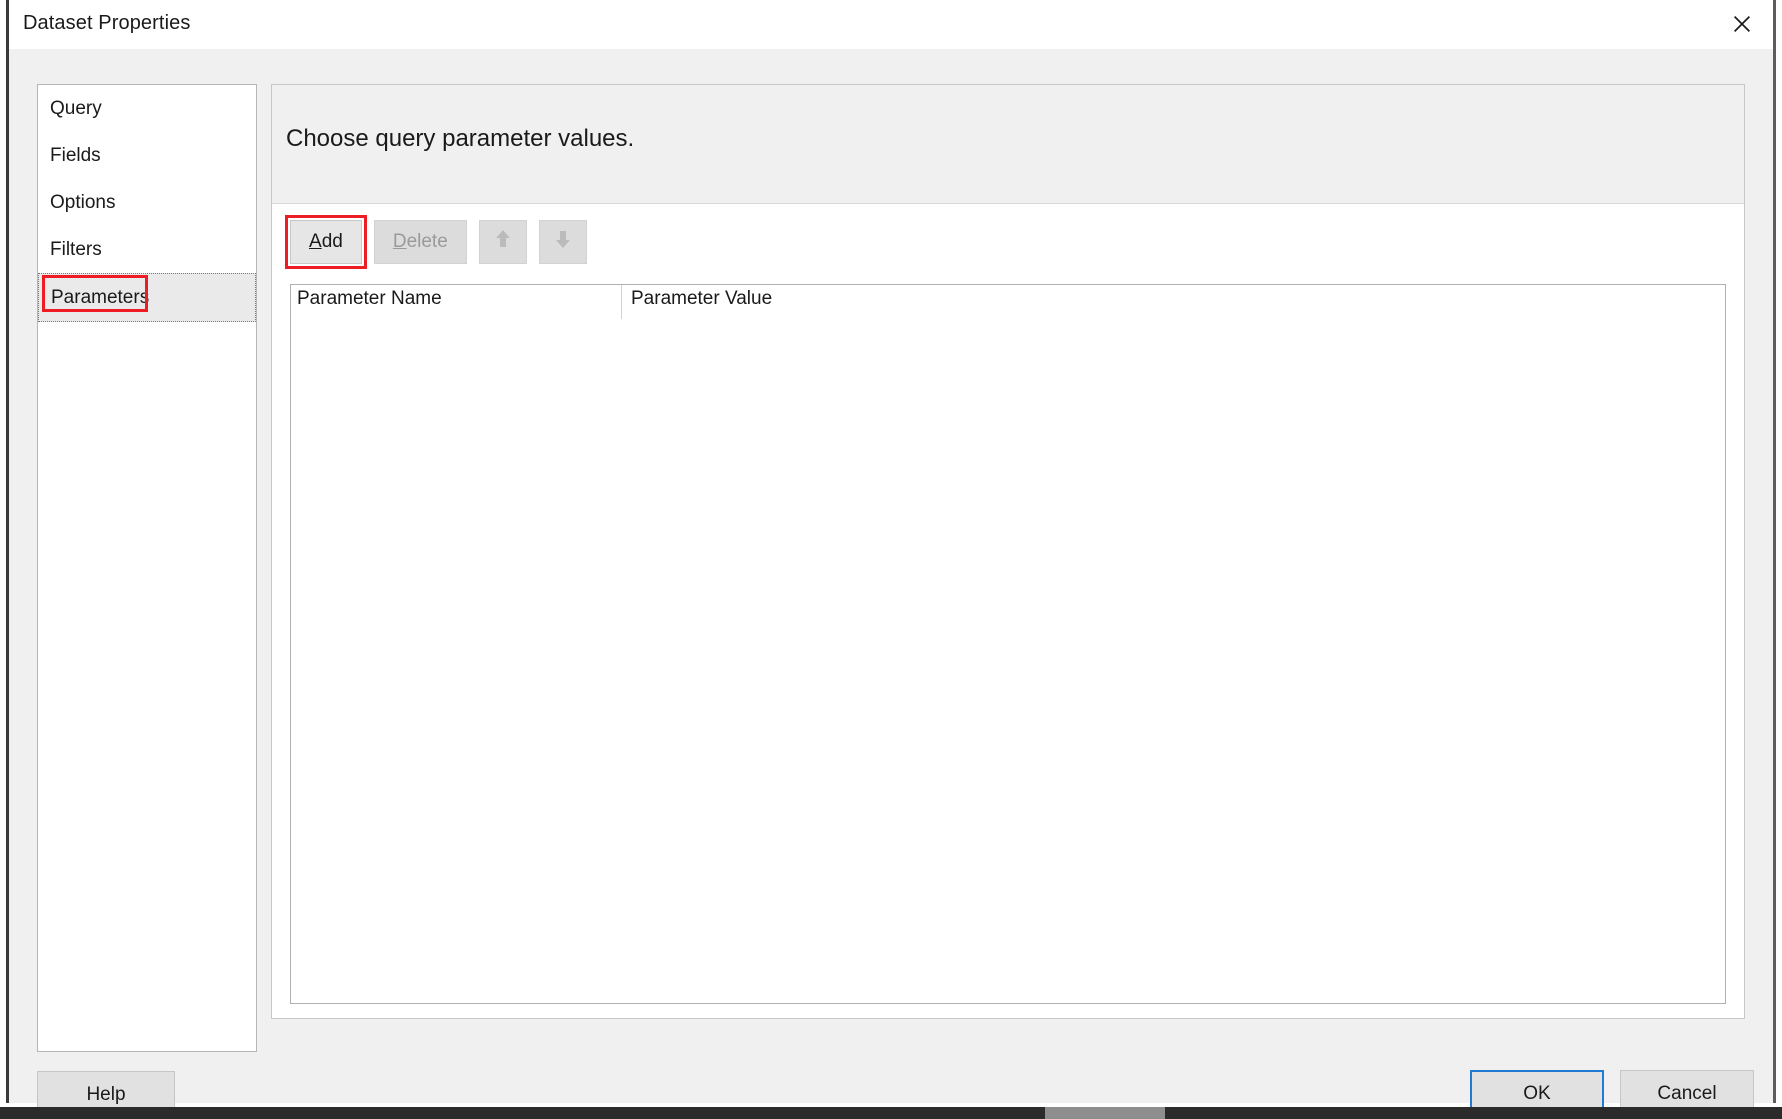  I want to click on close-button, so click(1742, 24).